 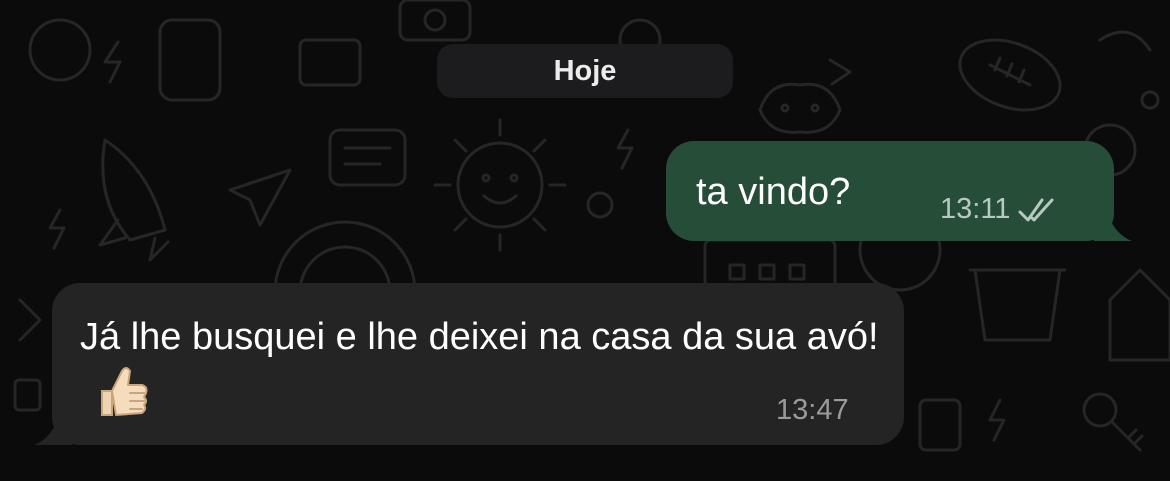 What do you see at coordinates (773, 192) in the screenshot?
I see `message-text: ta vindo?` at bounding box center [773, 192].